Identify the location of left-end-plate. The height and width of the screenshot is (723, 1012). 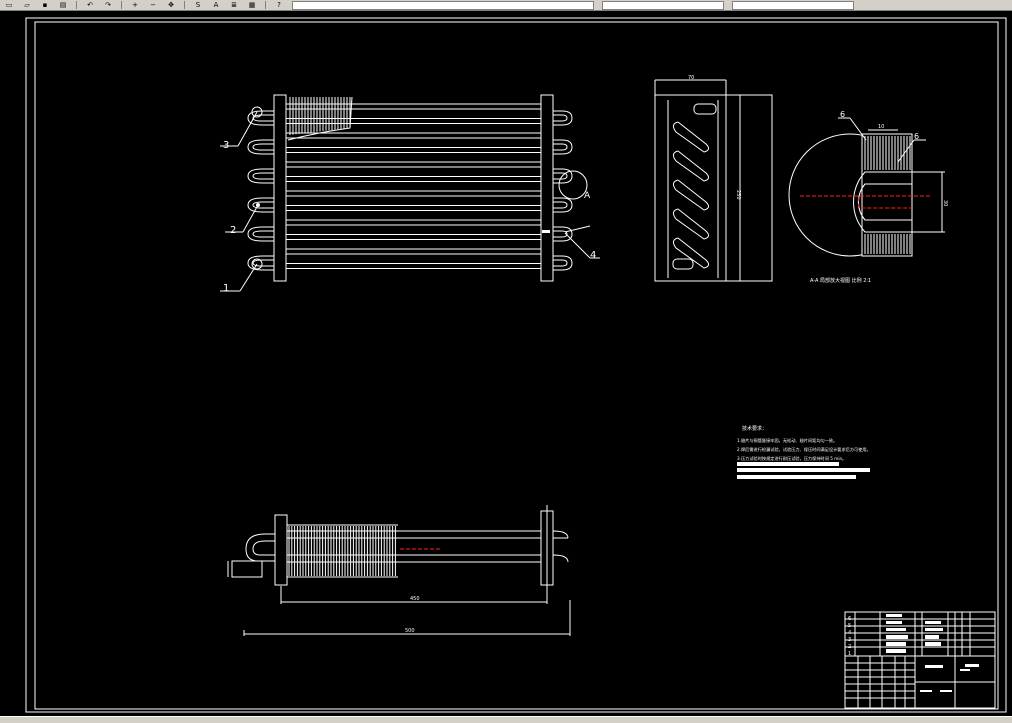
(280, 188).